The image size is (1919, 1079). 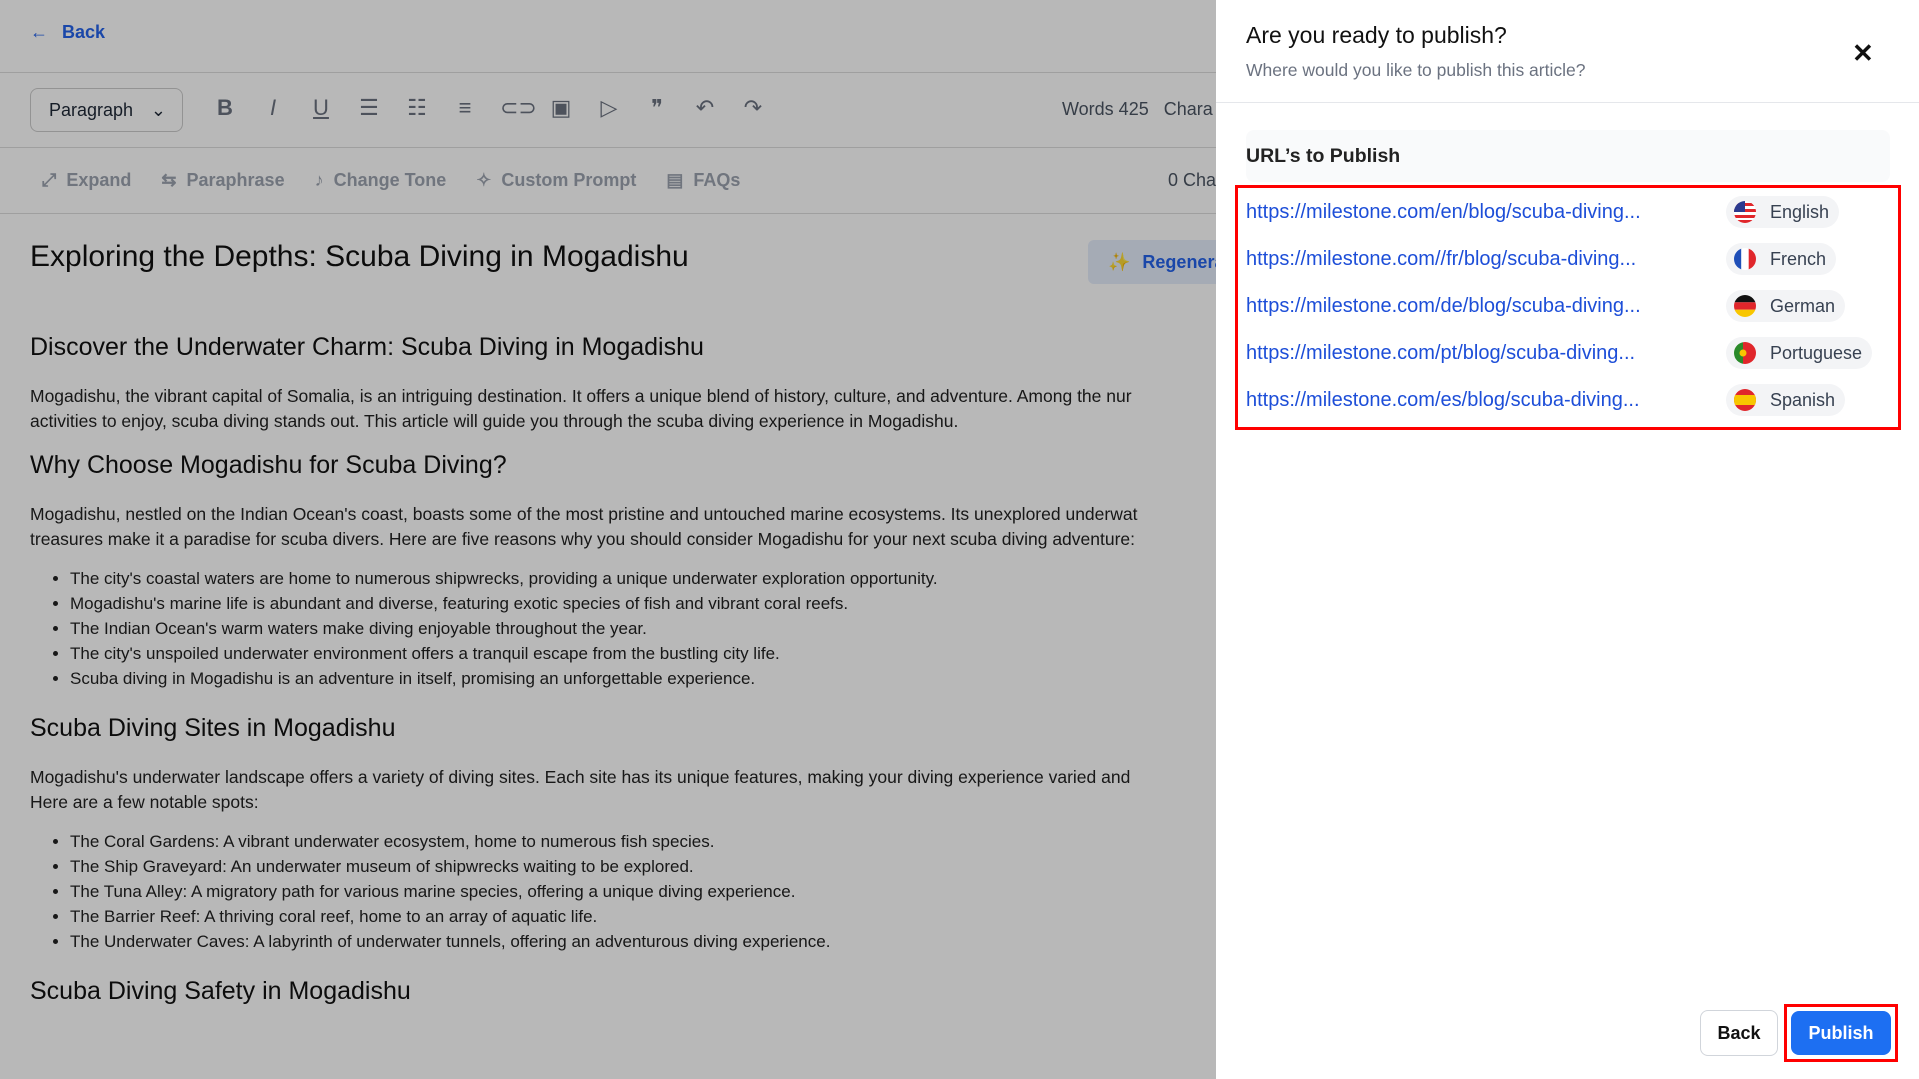 I want to click on flag-us-icon, so click(x=1745, y=212).